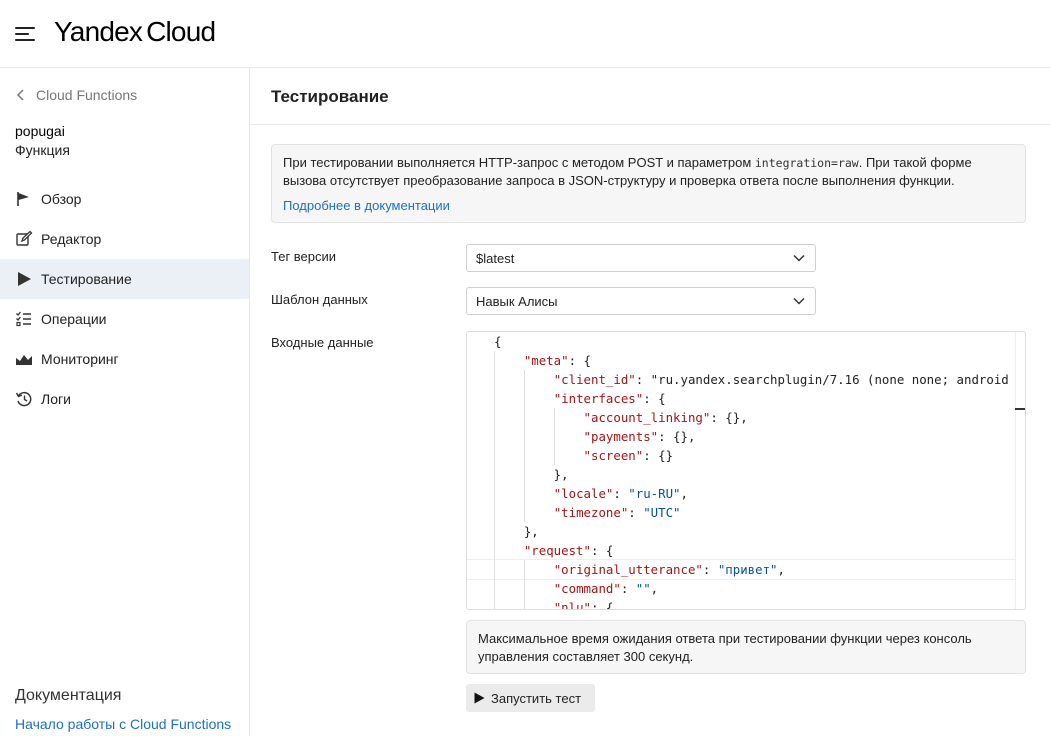  Describe the element at coordinates (1020, 470) in the screenshot. I see `editor-scrollbar` at that location.